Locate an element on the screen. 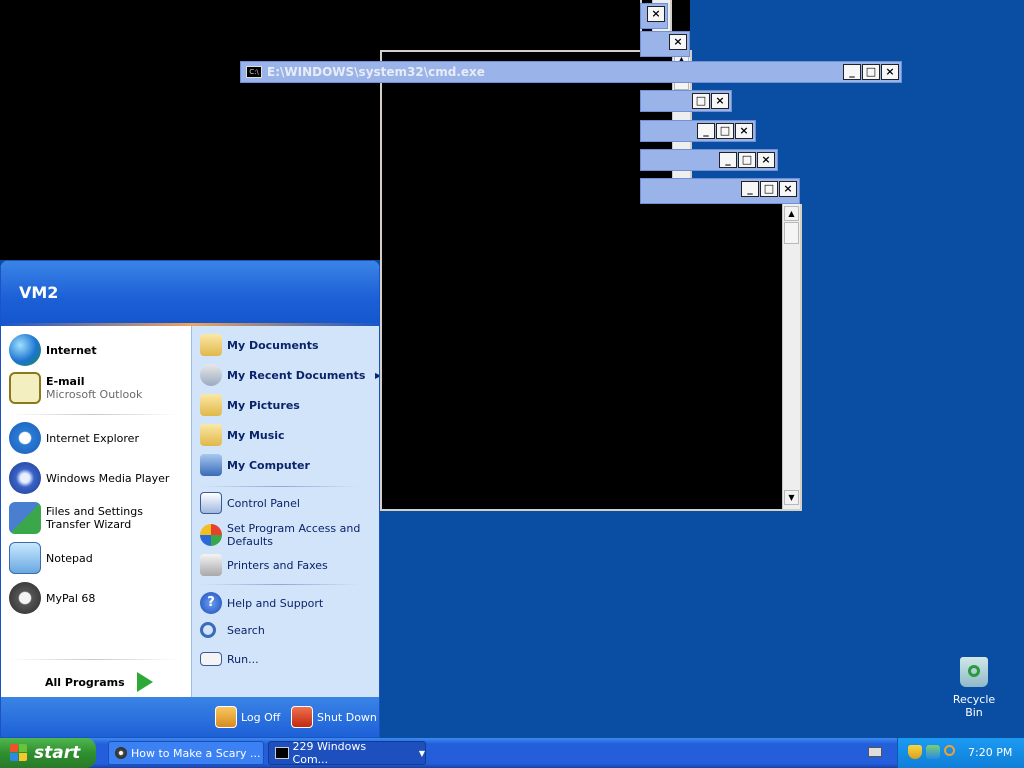  search: Search is located at coordinates (232, 630).